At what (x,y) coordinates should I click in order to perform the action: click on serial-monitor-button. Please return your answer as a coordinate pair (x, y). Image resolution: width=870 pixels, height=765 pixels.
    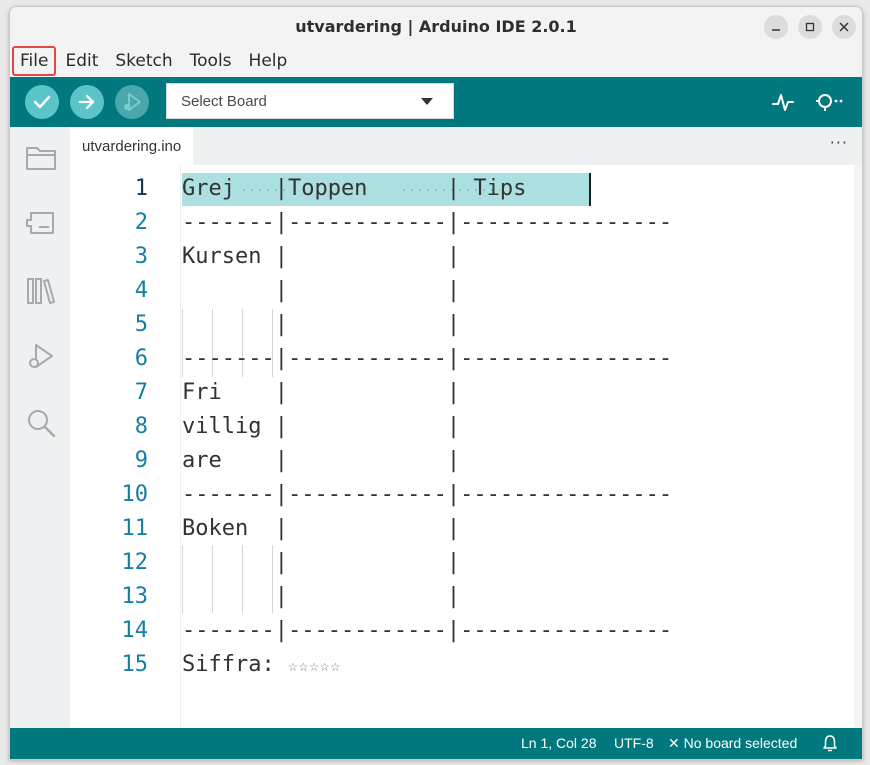
    Looking at the image, I should click on (830, 102).